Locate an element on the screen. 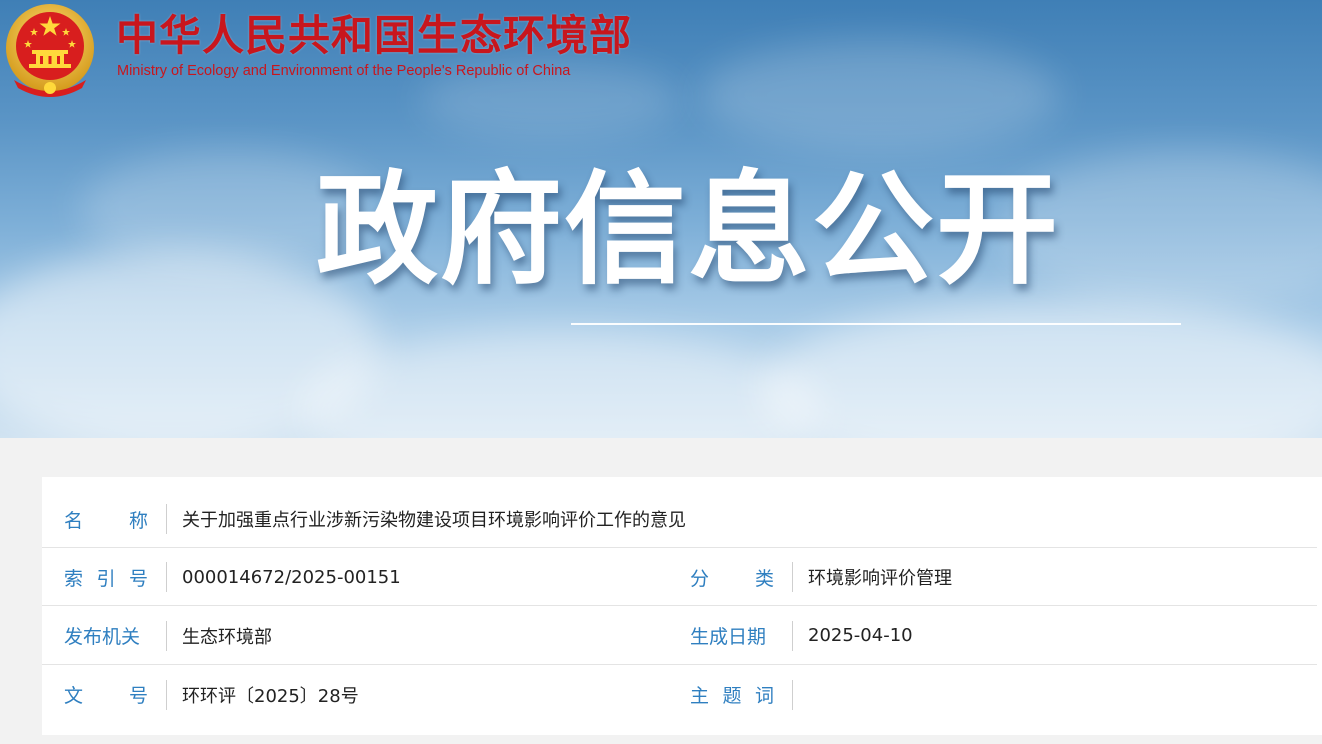 This screenshot has height=744, width=1322. date-label: 生成日期 is located at coordinates (728, 637).